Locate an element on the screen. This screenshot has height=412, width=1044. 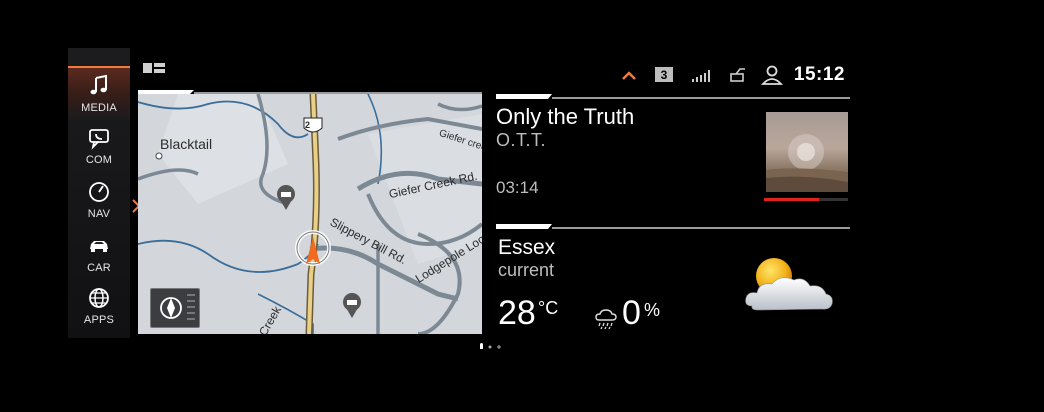
user-profile-icon is located at coordinates (772, 75).